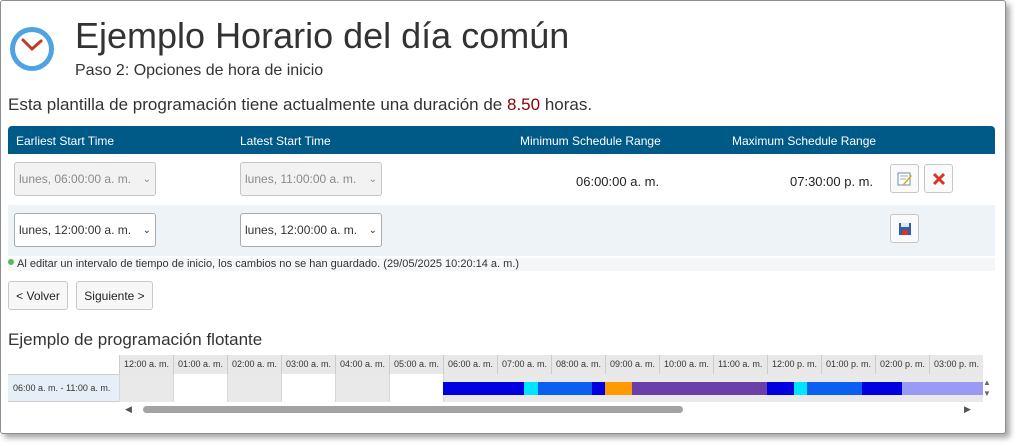  I want to click on latest-start-select: lunes, 12:00:00 a. m. ⌄, so click(311, 230).